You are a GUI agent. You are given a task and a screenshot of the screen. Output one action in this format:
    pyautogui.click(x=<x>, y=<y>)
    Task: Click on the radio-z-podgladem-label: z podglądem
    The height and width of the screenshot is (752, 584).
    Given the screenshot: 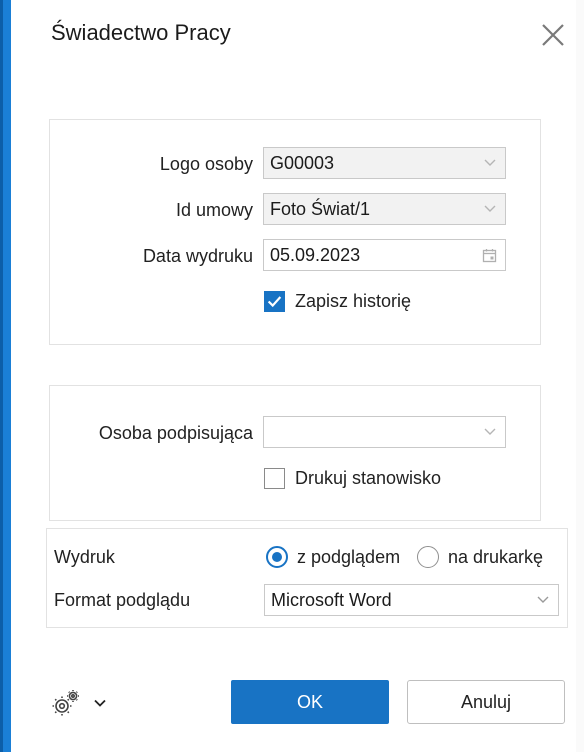 What is the action you would take?
    pyautogui.click(x=348, y=557)
    